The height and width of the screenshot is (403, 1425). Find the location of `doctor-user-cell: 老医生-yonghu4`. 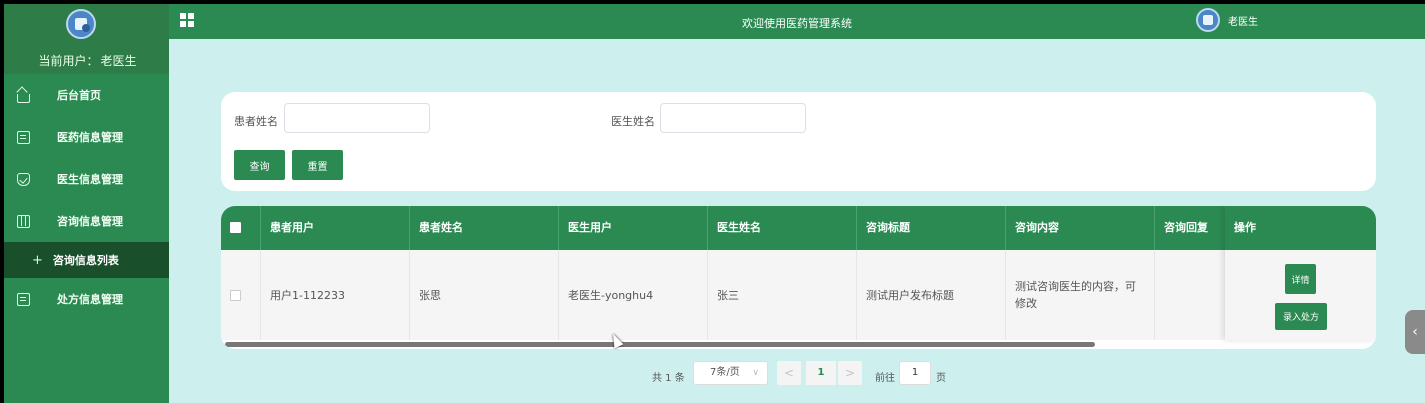

doctor-user-cell: 老医生-yonghu4 is located at coordinates (633, 295).